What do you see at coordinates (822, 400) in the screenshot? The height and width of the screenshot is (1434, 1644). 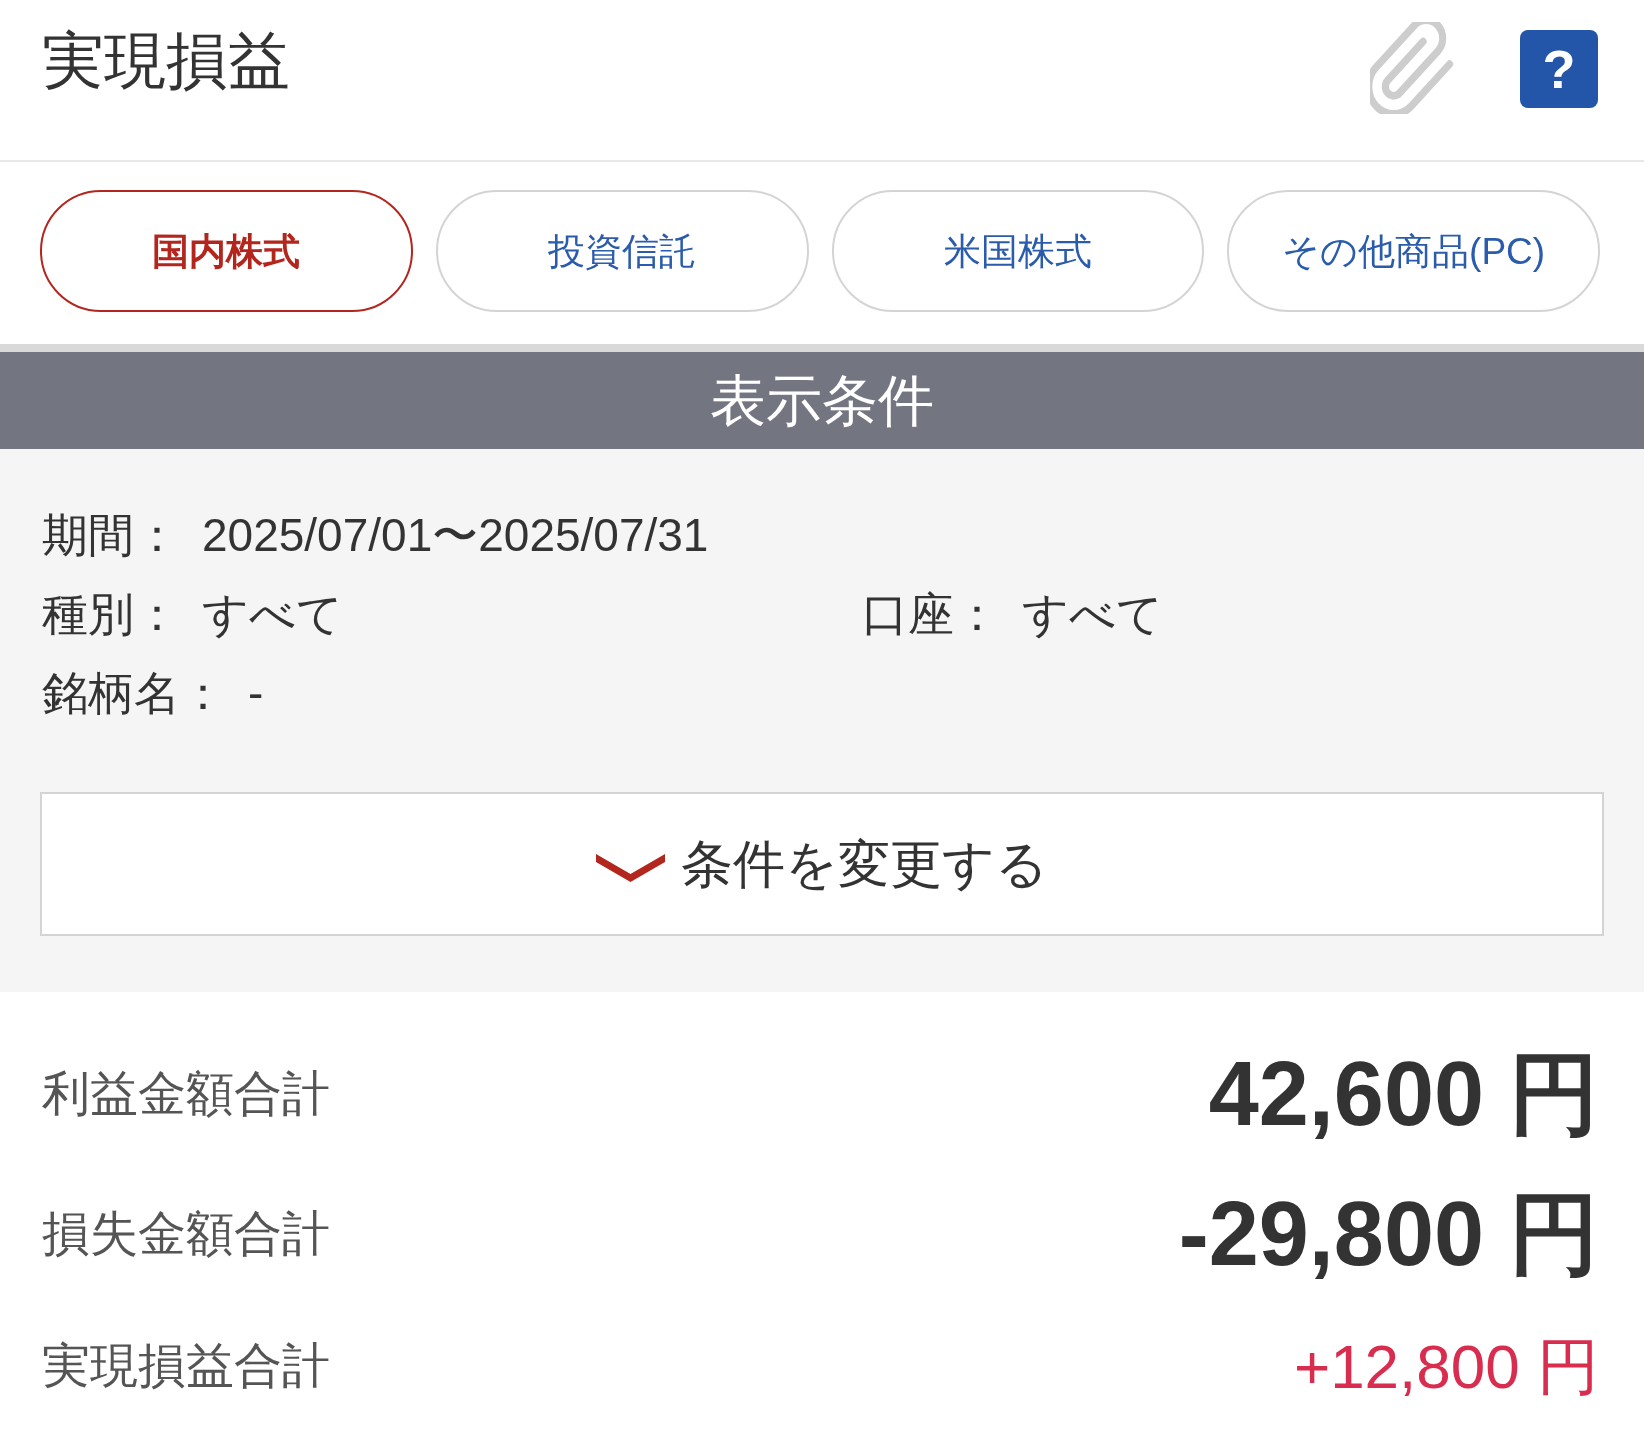 I see `section-header-bar: 表示条件` at bounding box center [822, 400].